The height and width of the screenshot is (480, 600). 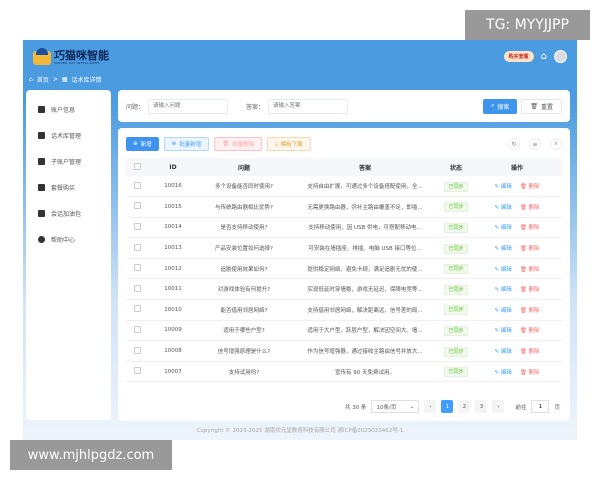 I want to click on grid-icon: ▦, so click(x=64, y=79).